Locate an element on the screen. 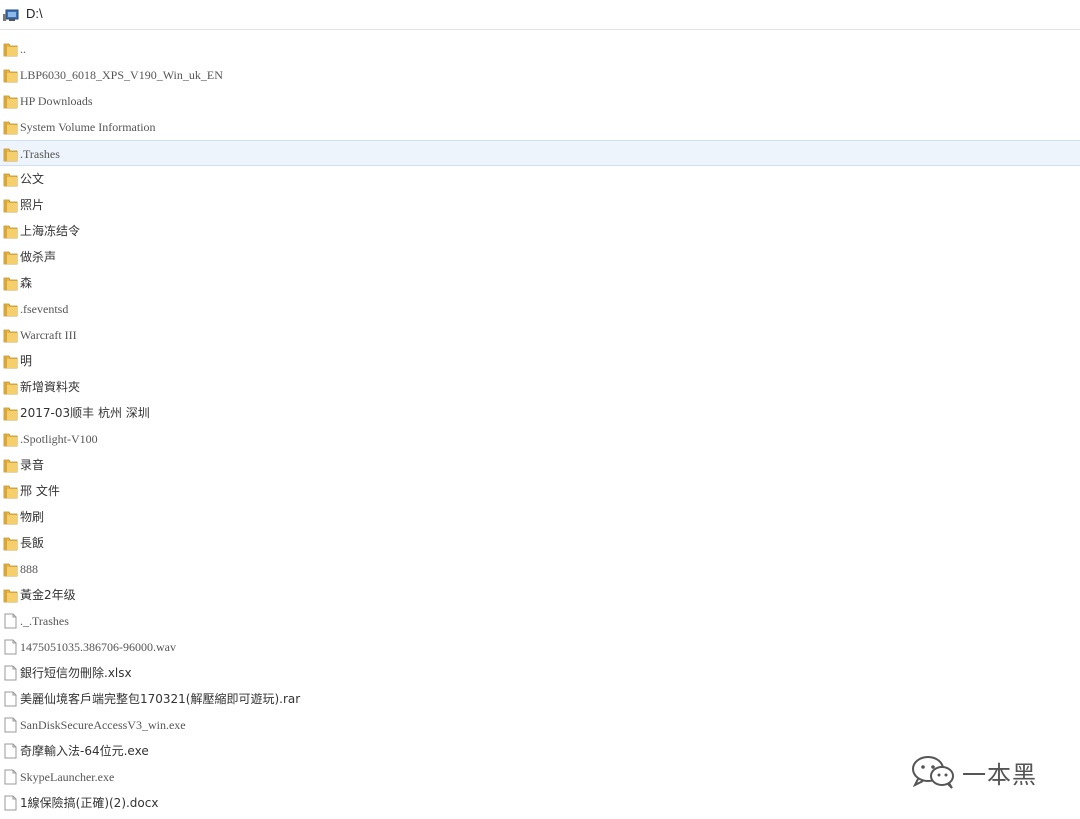 The image size is (1080, 819). row-label: 录音 is located at coordinates (32, 465).